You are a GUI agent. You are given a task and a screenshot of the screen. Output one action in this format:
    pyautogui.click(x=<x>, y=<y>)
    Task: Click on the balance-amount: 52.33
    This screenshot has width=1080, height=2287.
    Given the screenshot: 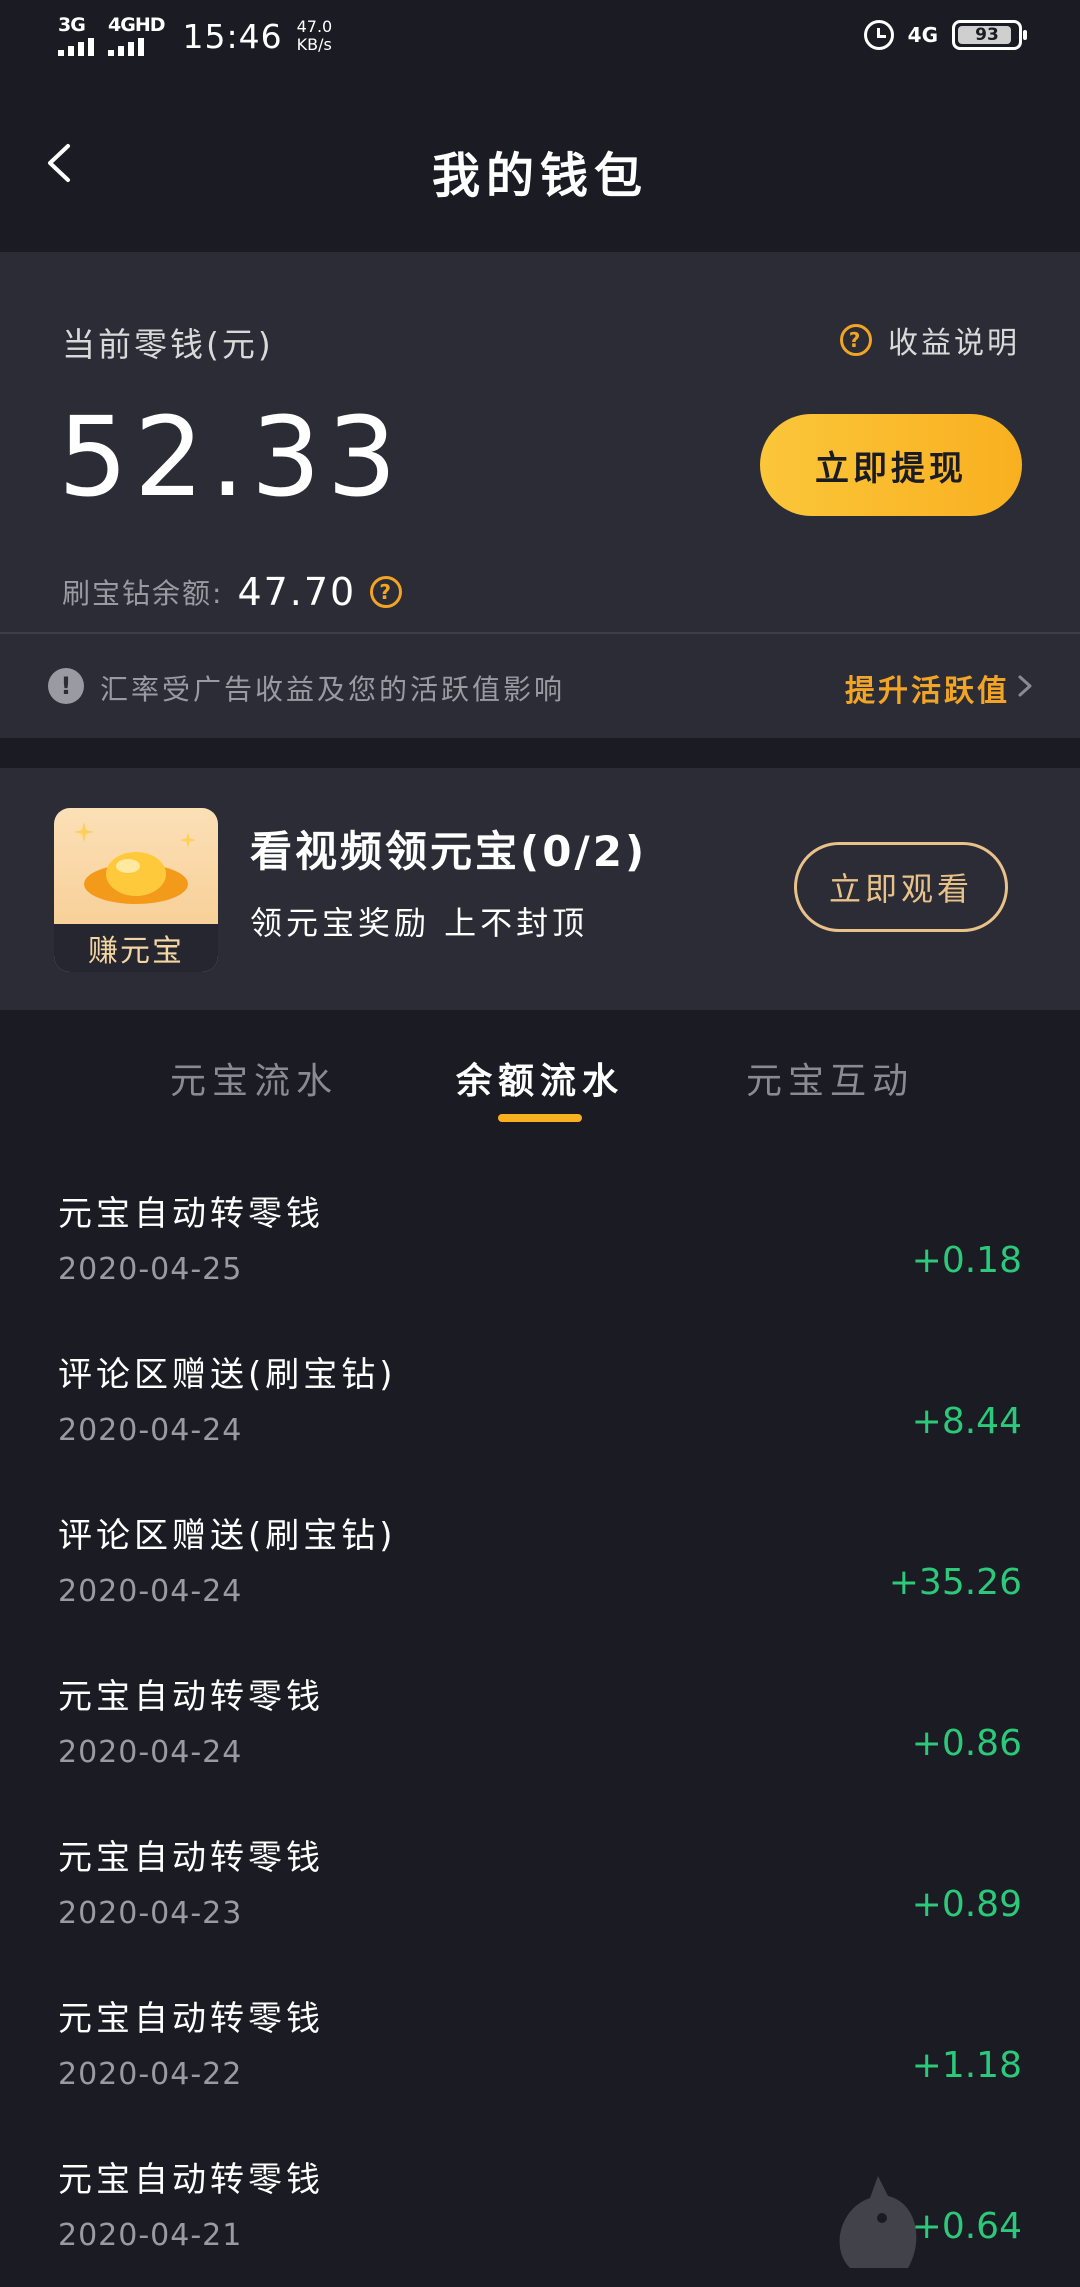 What is the action you would take?
    pyautogui.click(x=230, y=457)
    